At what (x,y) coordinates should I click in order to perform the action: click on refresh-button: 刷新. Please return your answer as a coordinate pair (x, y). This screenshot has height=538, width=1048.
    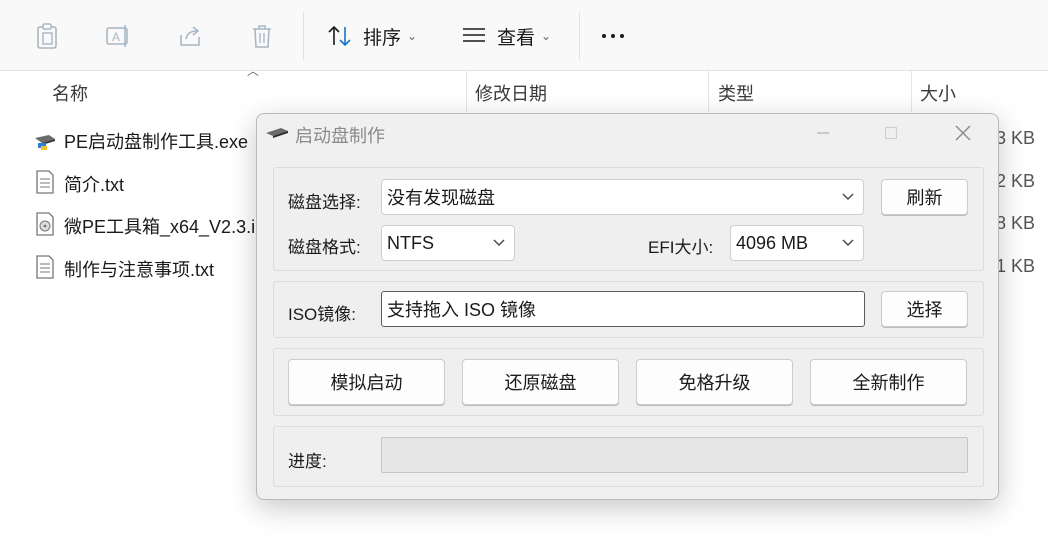
    Looking at the image, I should click on (924, 197).